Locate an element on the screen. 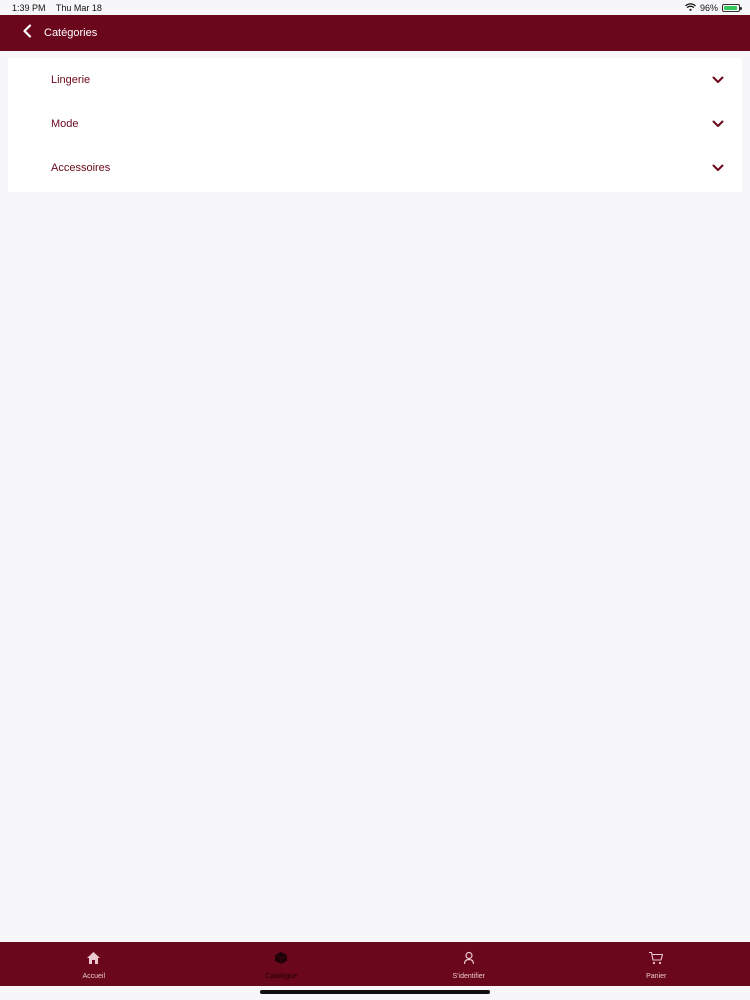 Image resolution: width=750 pixels, height=1000 pixels. chevron-left-icon is located at coordinates (27, 33).